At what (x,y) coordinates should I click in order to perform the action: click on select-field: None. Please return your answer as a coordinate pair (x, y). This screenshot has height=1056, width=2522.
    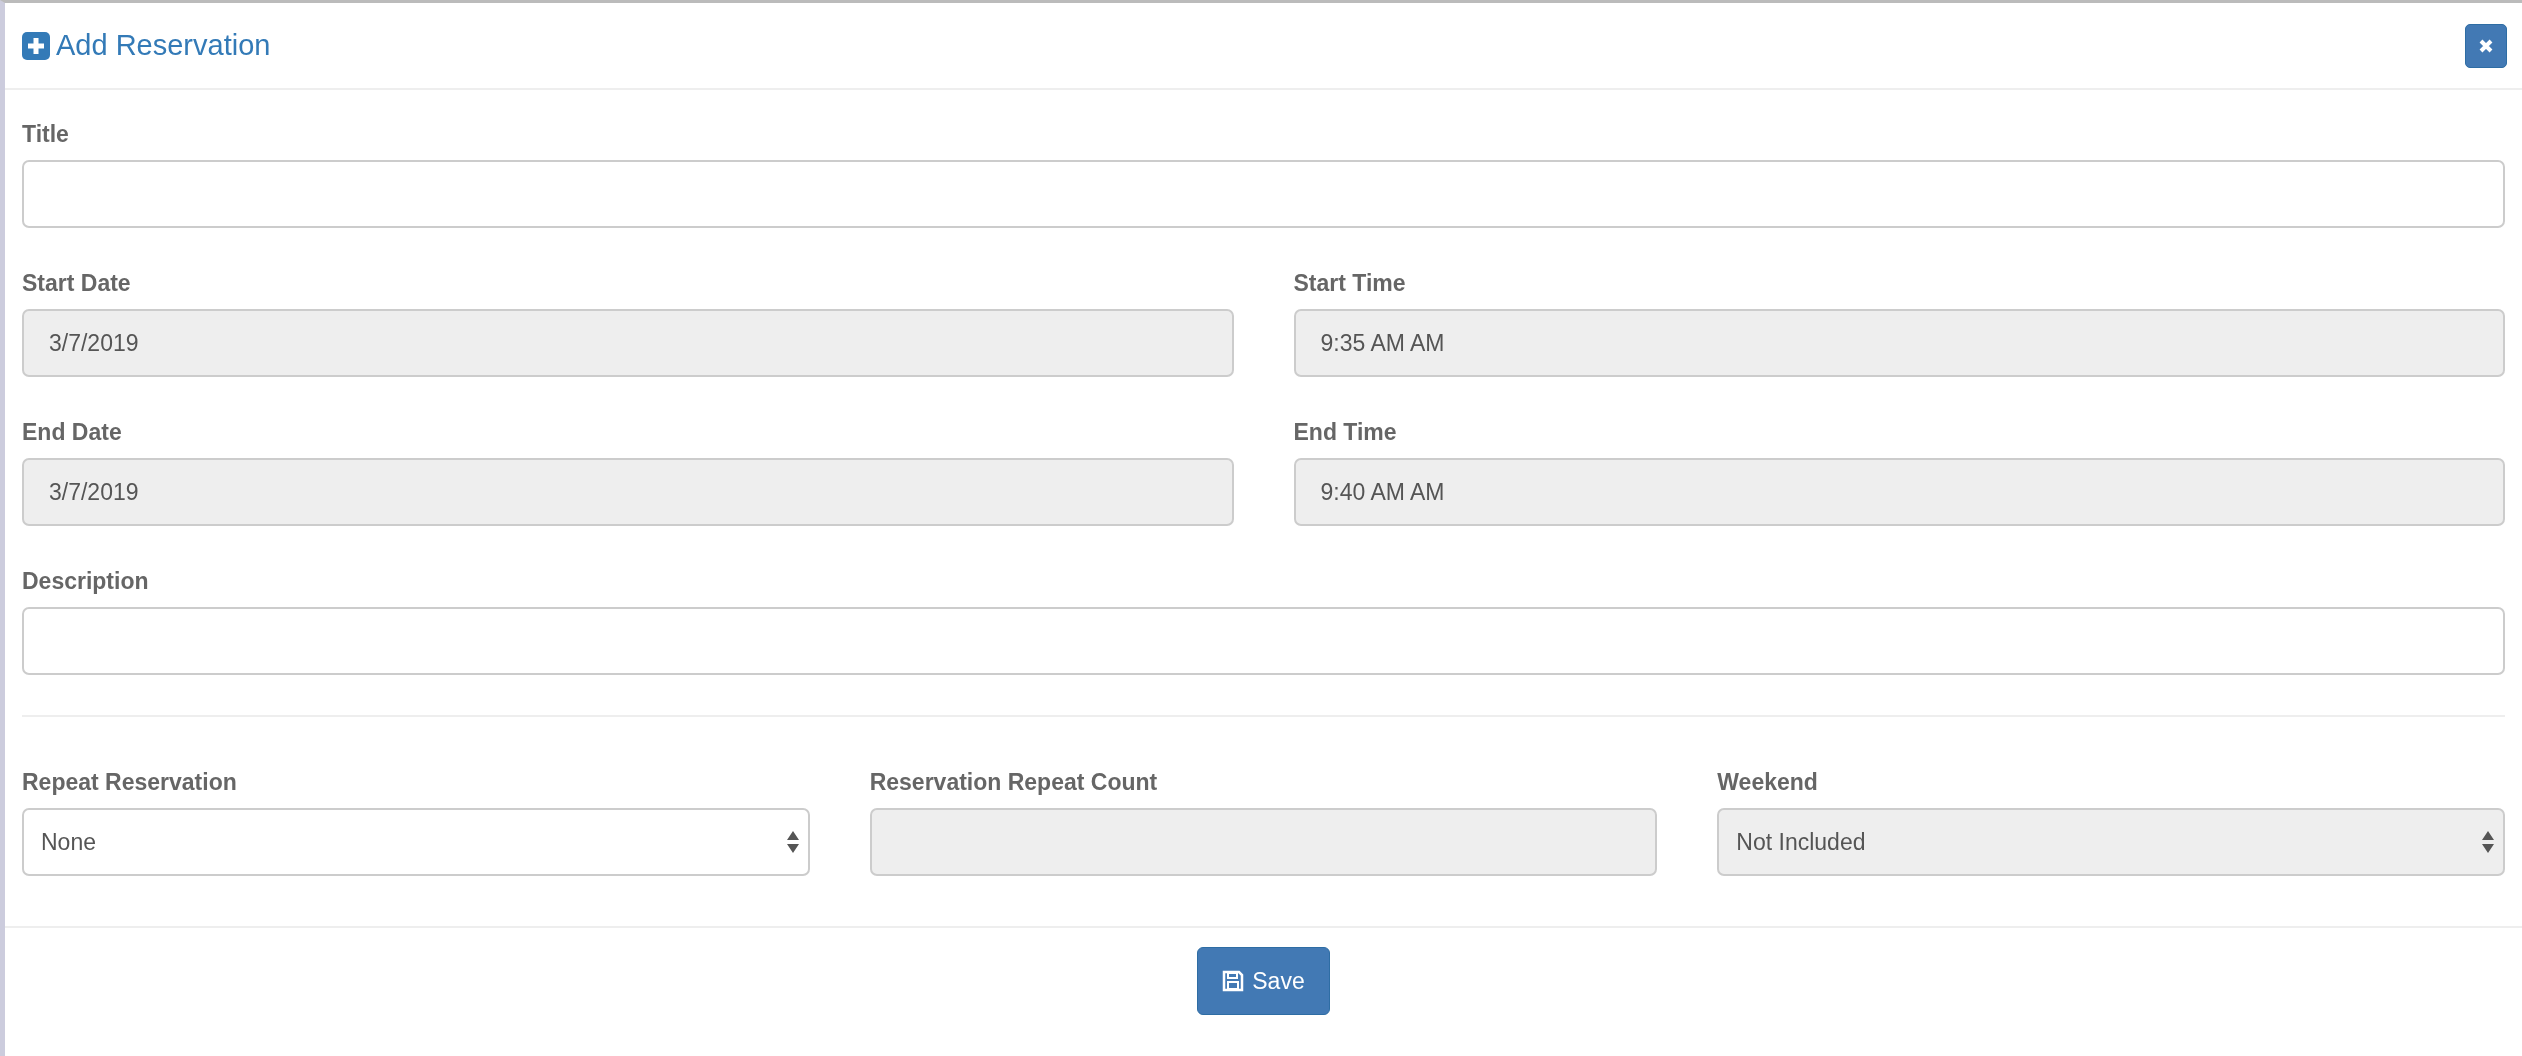
    Looking at the image, I should click on (416, 842).